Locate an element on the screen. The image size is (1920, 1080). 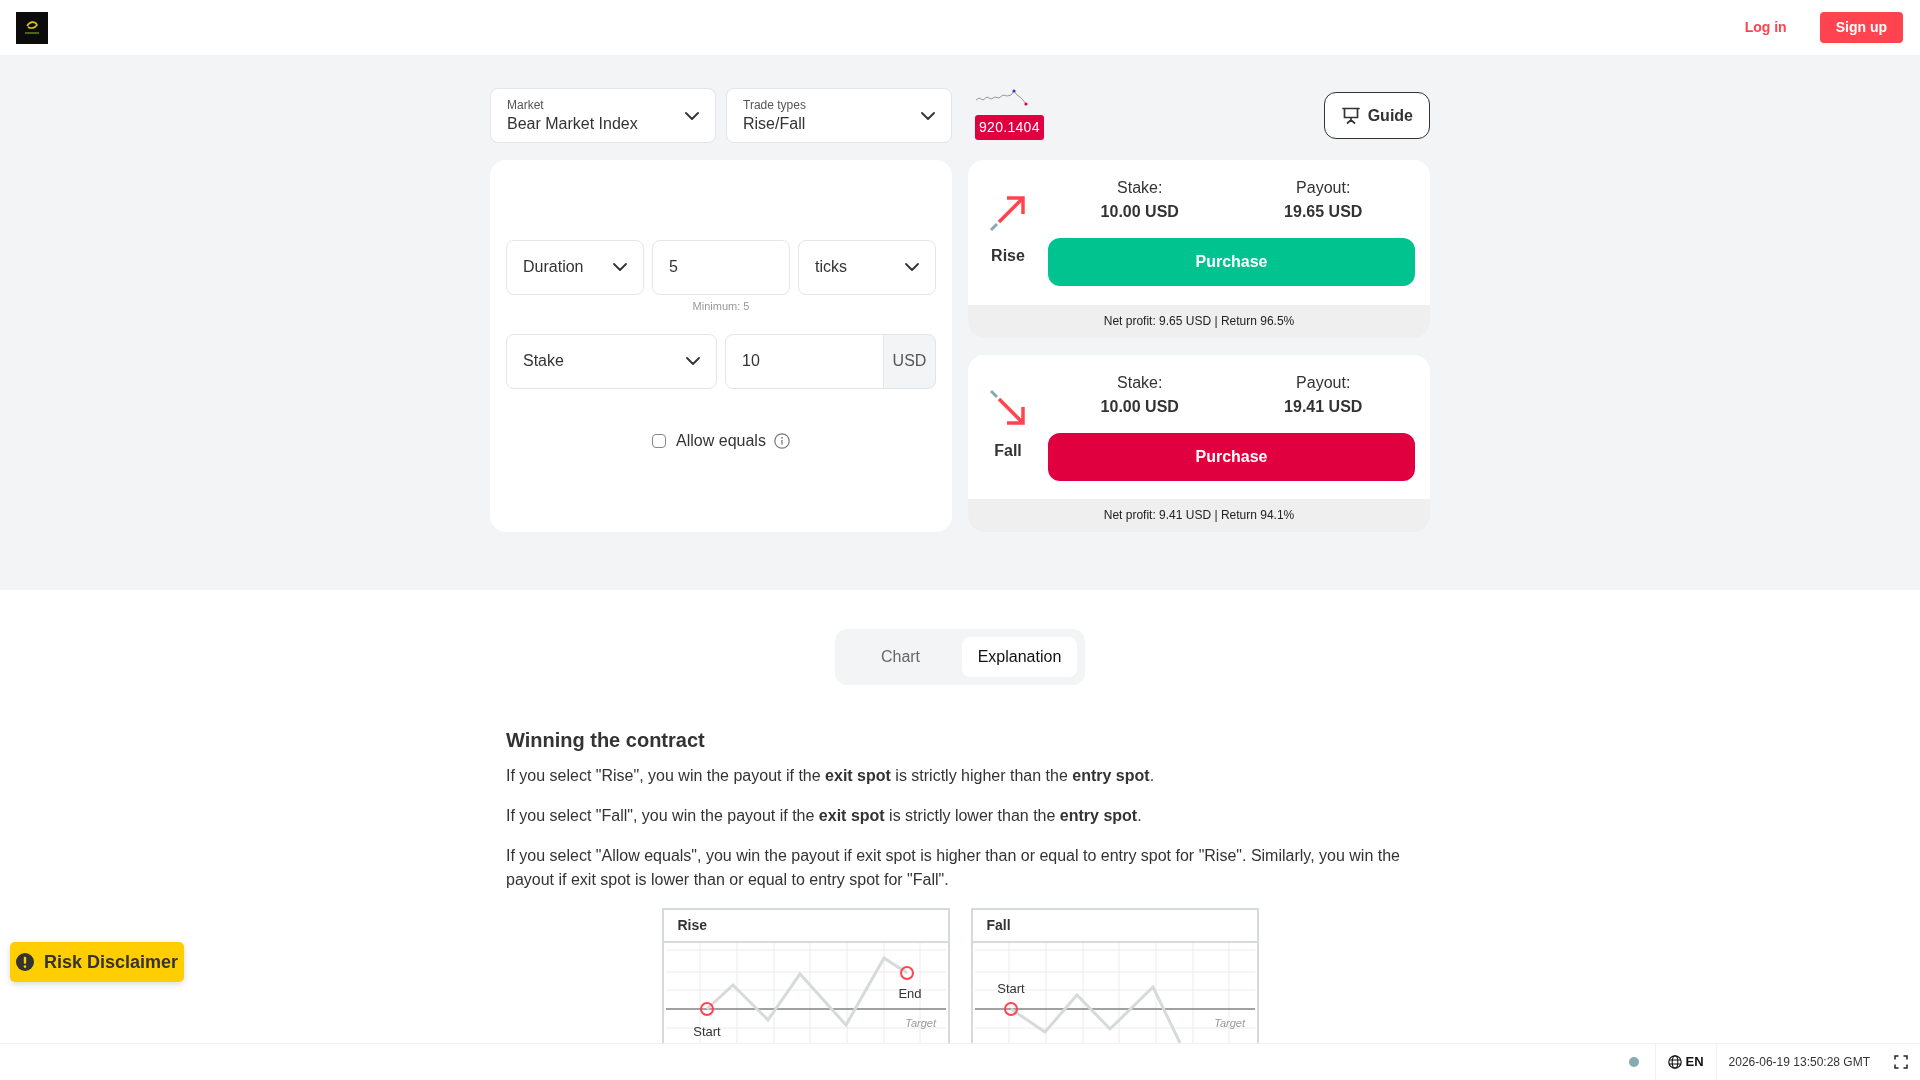
arrow-up-right-icon is located at coordinates (1008, 213).